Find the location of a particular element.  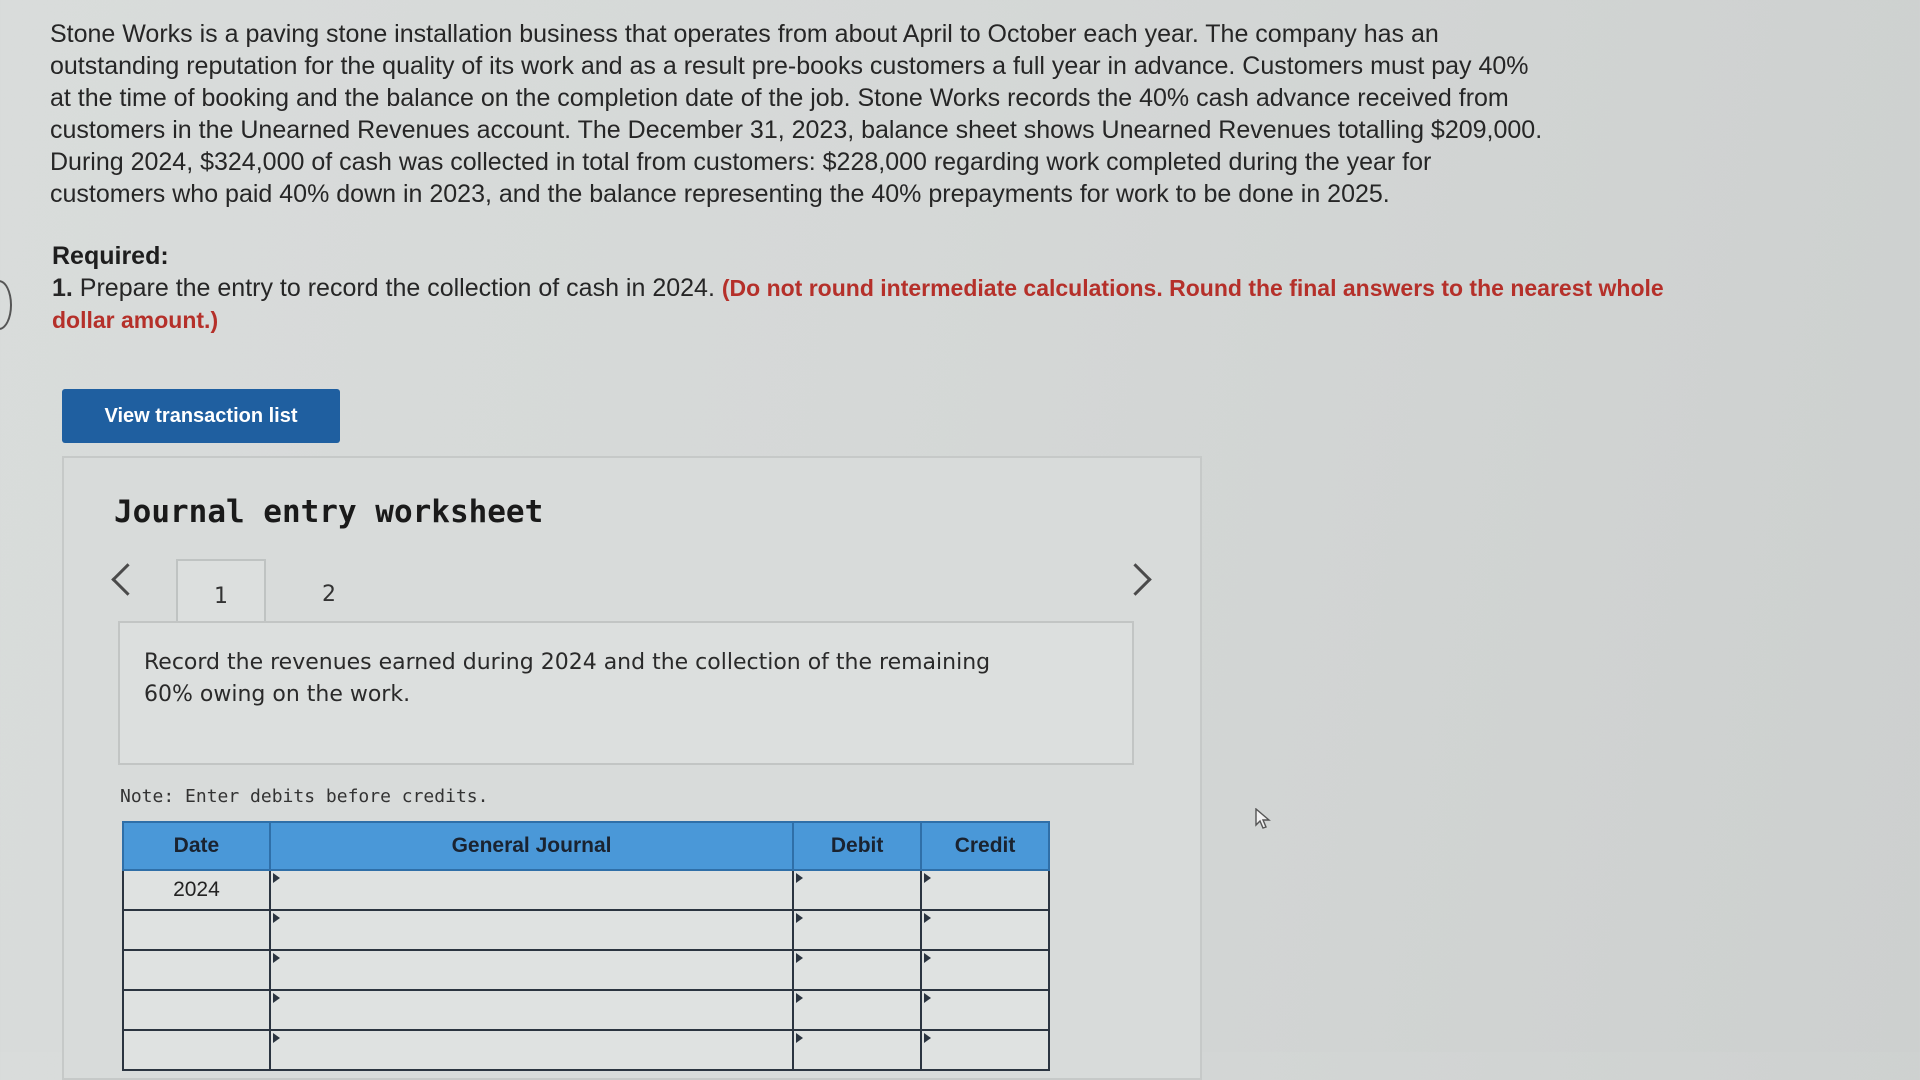

tab-2: 2 is located at coordinates (329, 594).